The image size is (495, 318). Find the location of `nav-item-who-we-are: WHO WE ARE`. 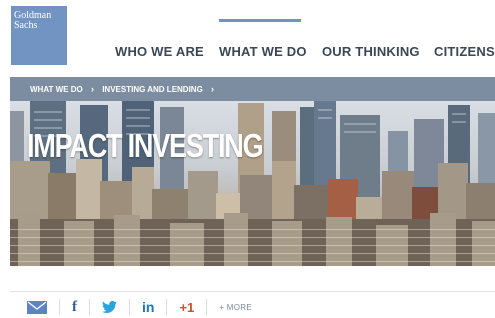

nav-item-who-we-are: WHO WE ARE is located at coordinates (159, 51).